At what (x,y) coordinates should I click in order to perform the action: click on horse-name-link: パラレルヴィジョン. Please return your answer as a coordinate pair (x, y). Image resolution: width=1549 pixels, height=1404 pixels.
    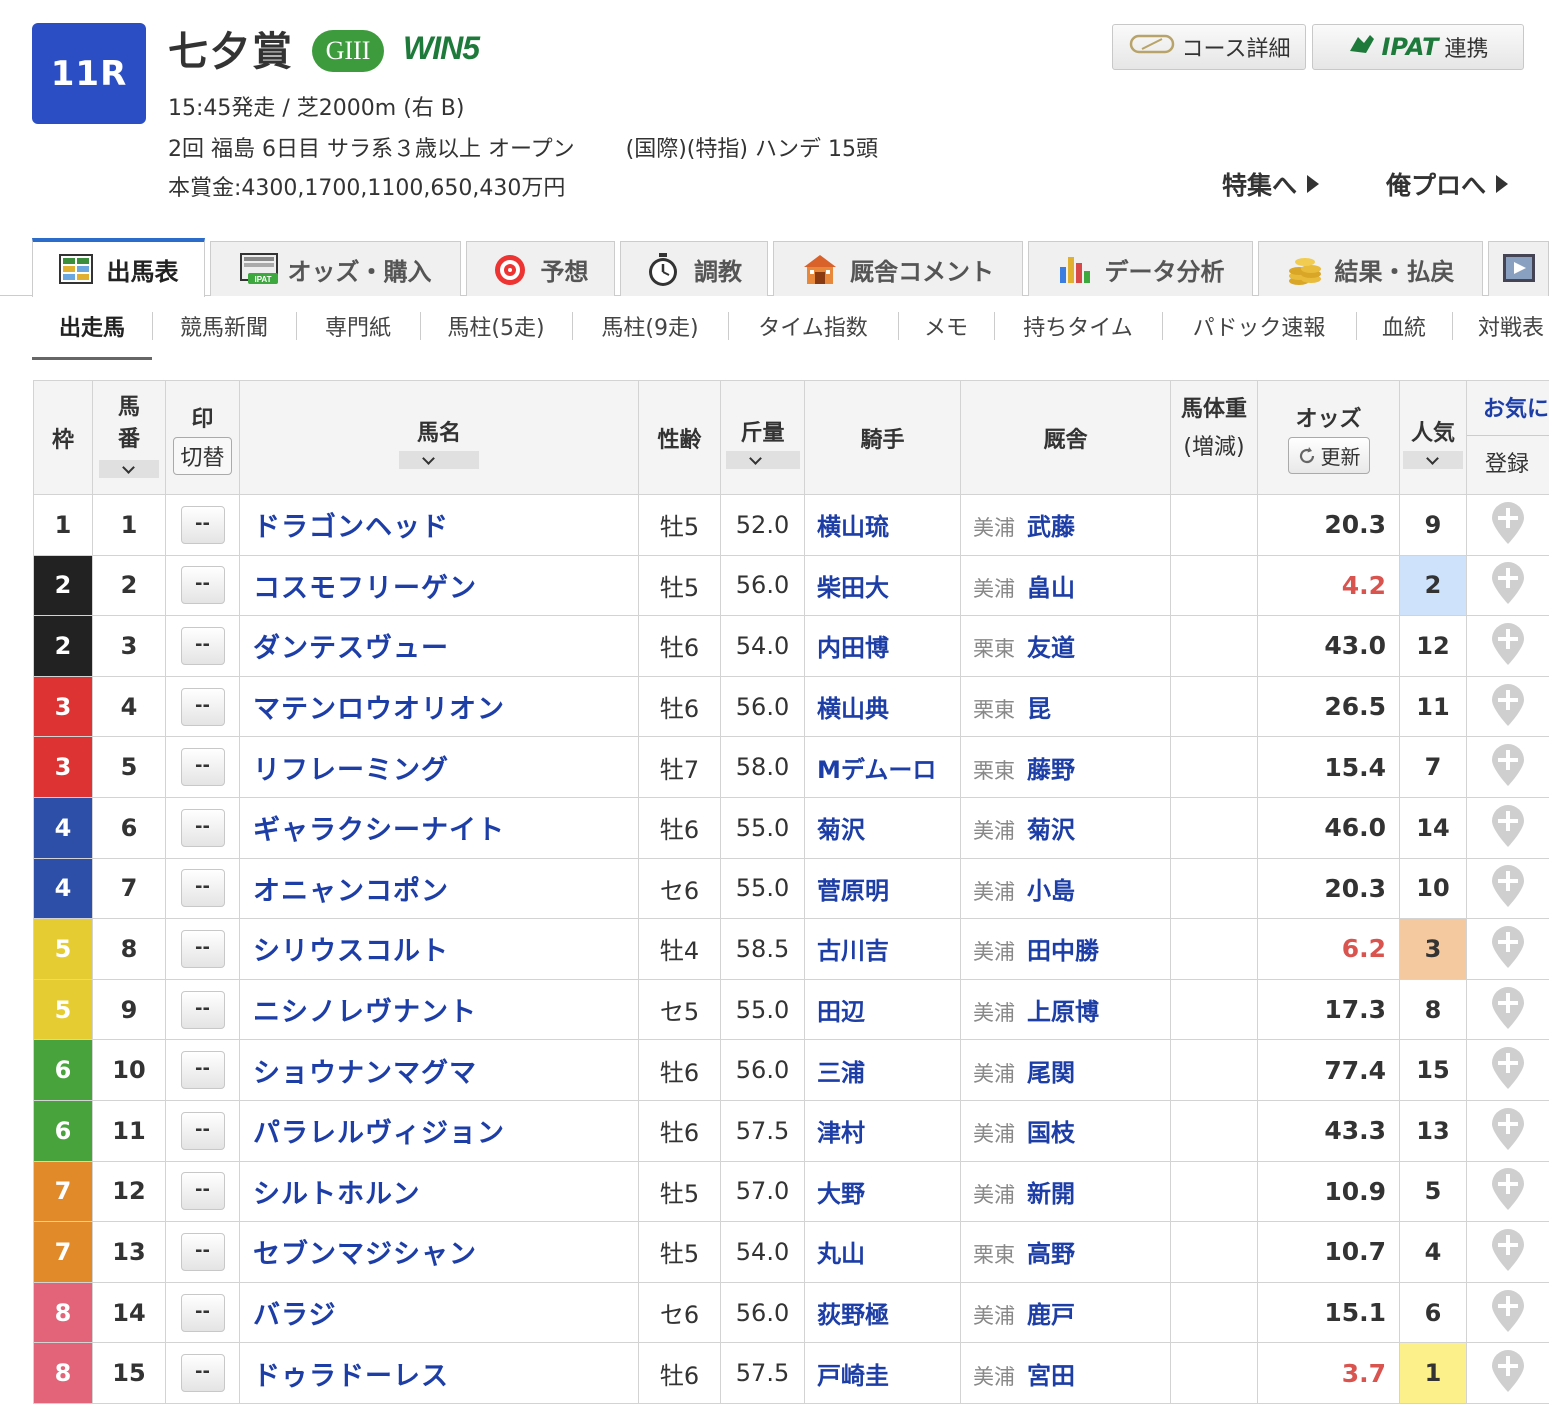
    Looking at the image, I should click on (439, 1130).